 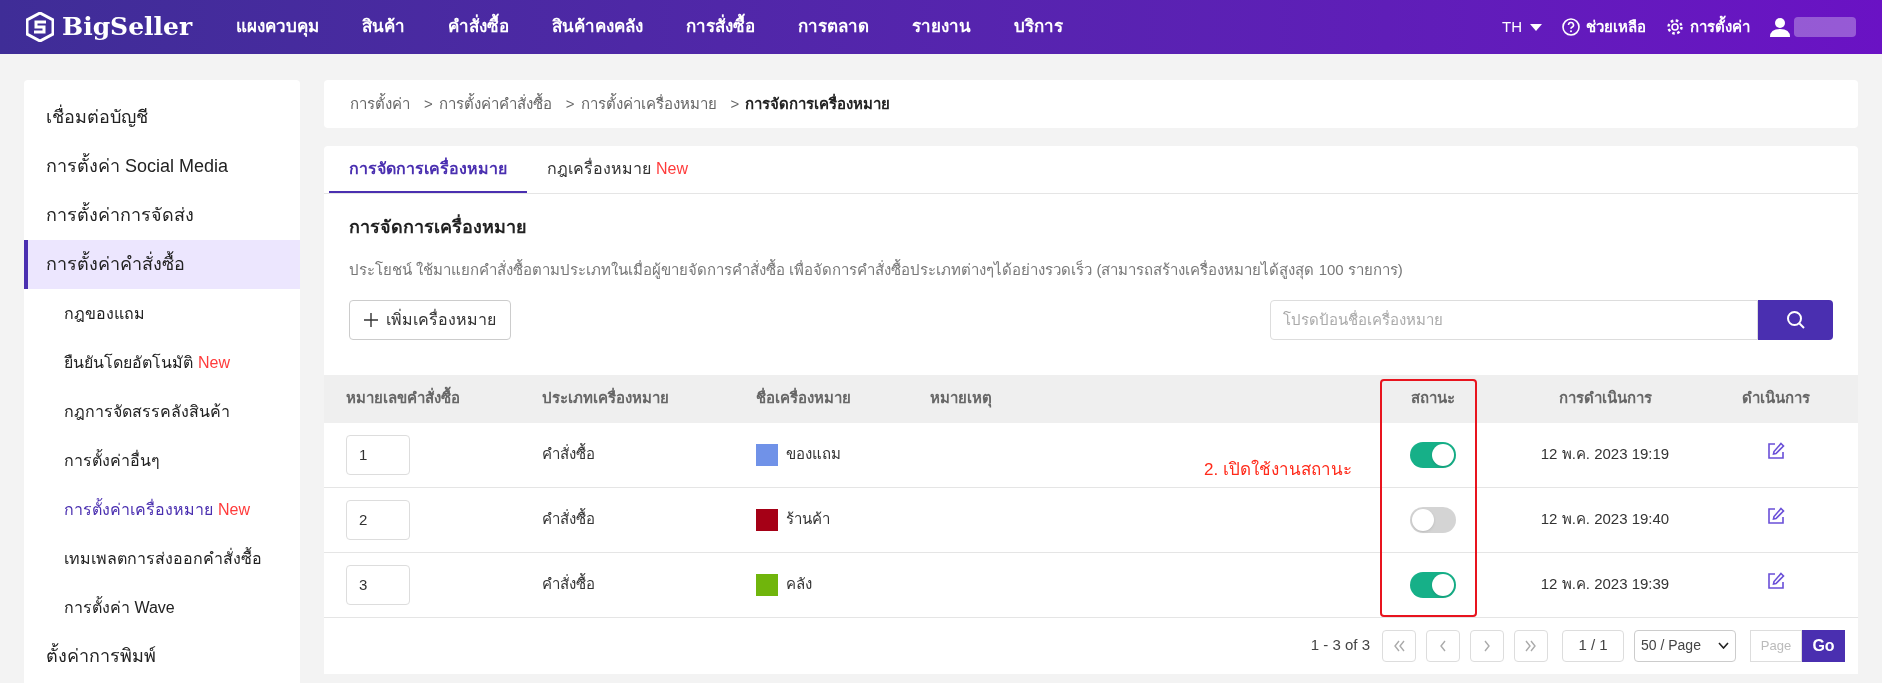 I want to click on sidebar-item: ตั้งค่าการพิมพ์, so click(x=162, y=656).